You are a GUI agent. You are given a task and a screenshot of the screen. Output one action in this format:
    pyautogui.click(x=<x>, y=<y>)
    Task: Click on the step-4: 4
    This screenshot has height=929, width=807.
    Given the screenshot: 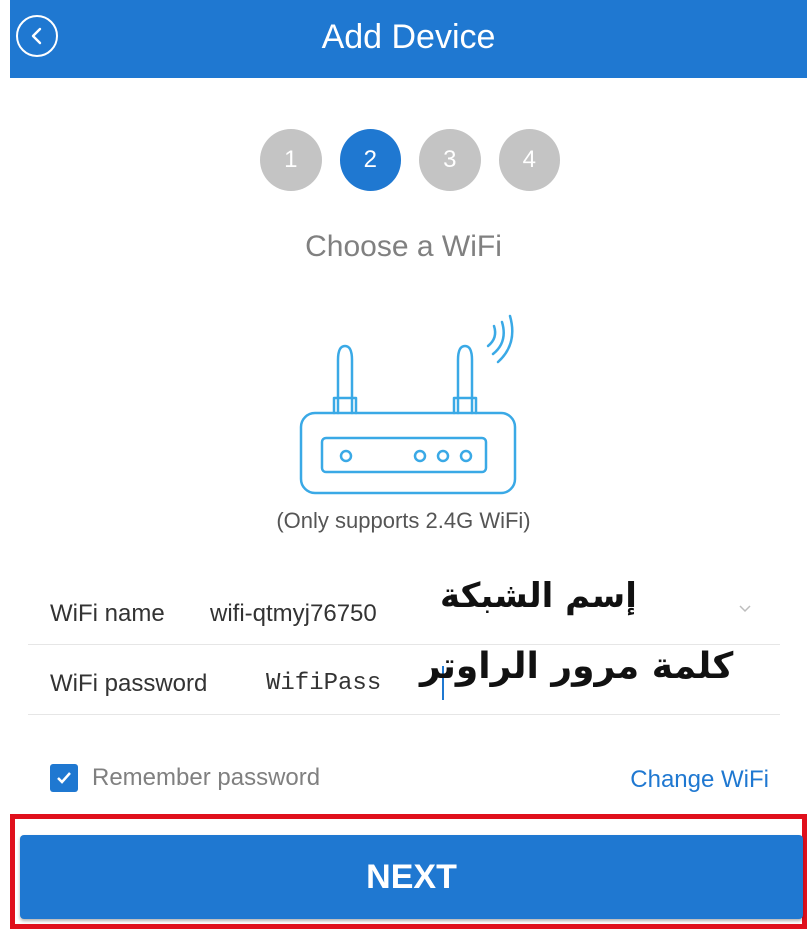 What is the action you would take?
    pyautogui.click(x=529, y=160)
    